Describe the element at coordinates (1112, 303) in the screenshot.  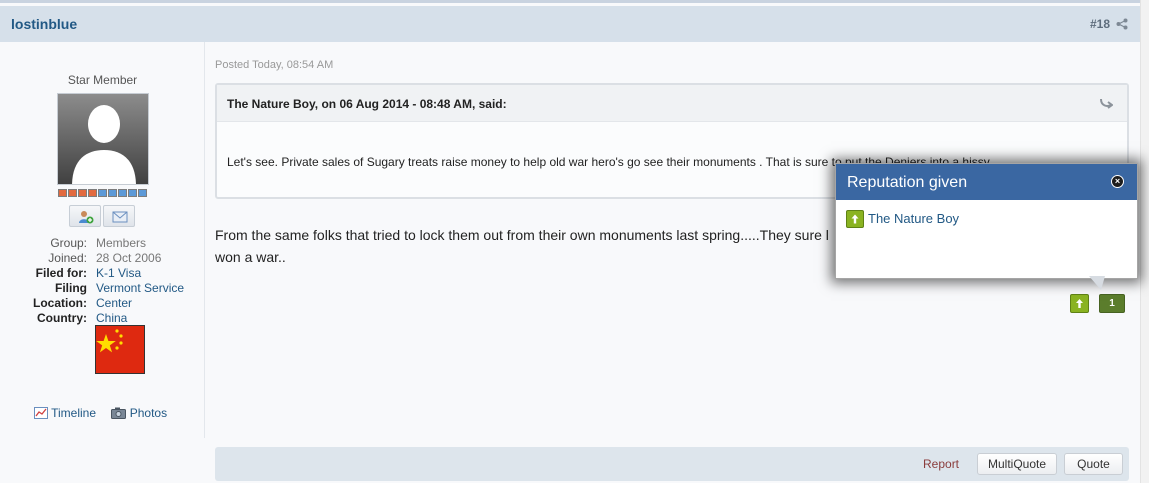
I see `reputation-count-badge: 1` at that location.